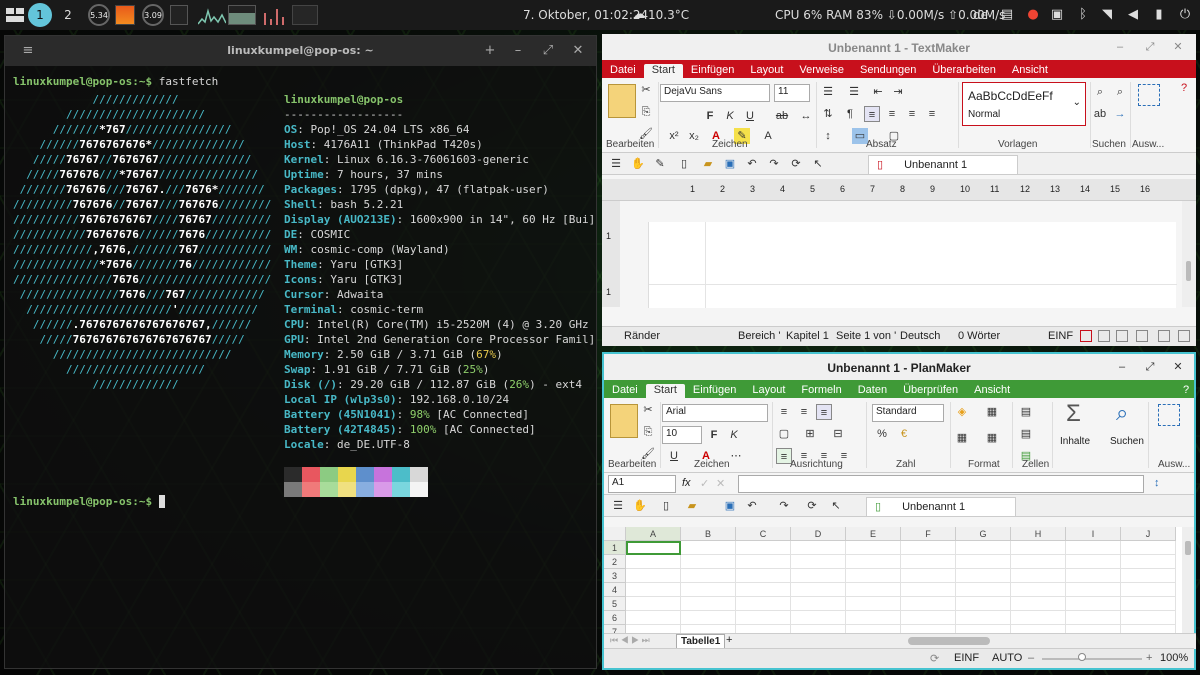 The height and width of the screenshot is (675, 1200). Describe the element at coordinates (665, 391) in the screenshot. I see `menu-start: Start` at that location.